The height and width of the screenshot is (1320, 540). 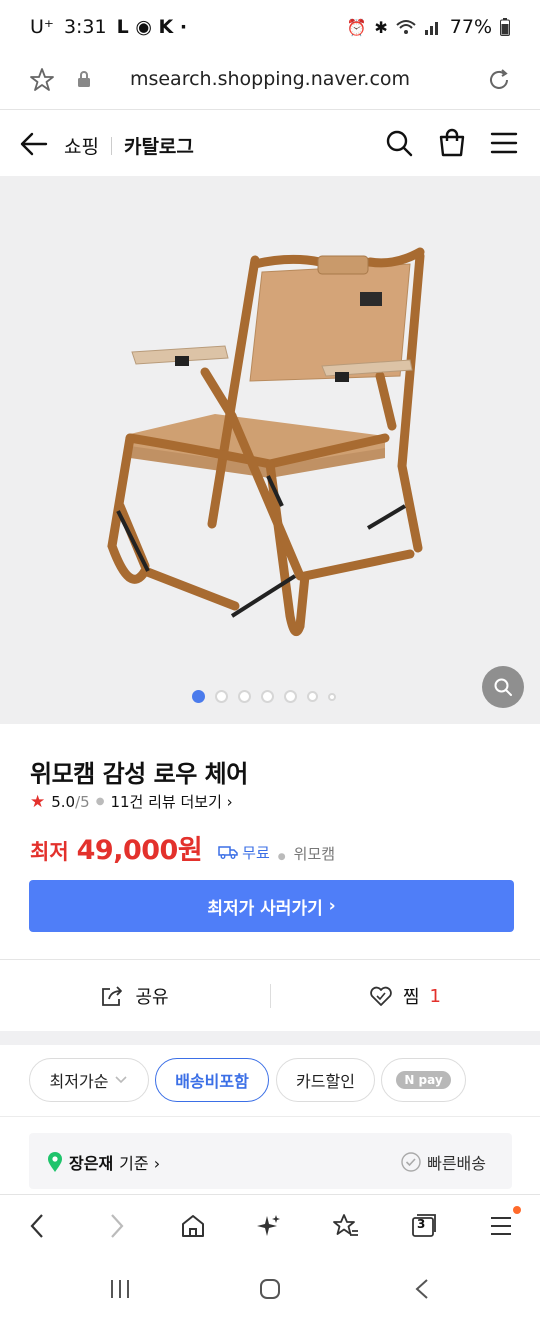 I want to click on section-divider, so click(x=270, y=1038).